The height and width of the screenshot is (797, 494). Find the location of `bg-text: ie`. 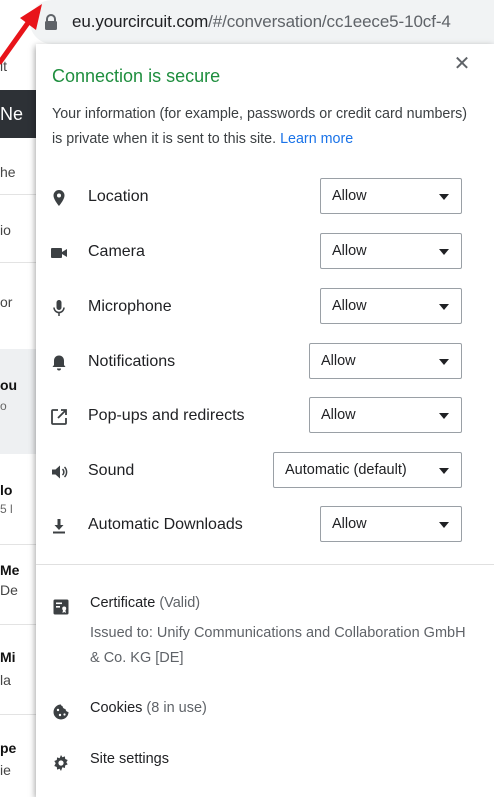

bg-text: ie is located at coordinates (5, 770).